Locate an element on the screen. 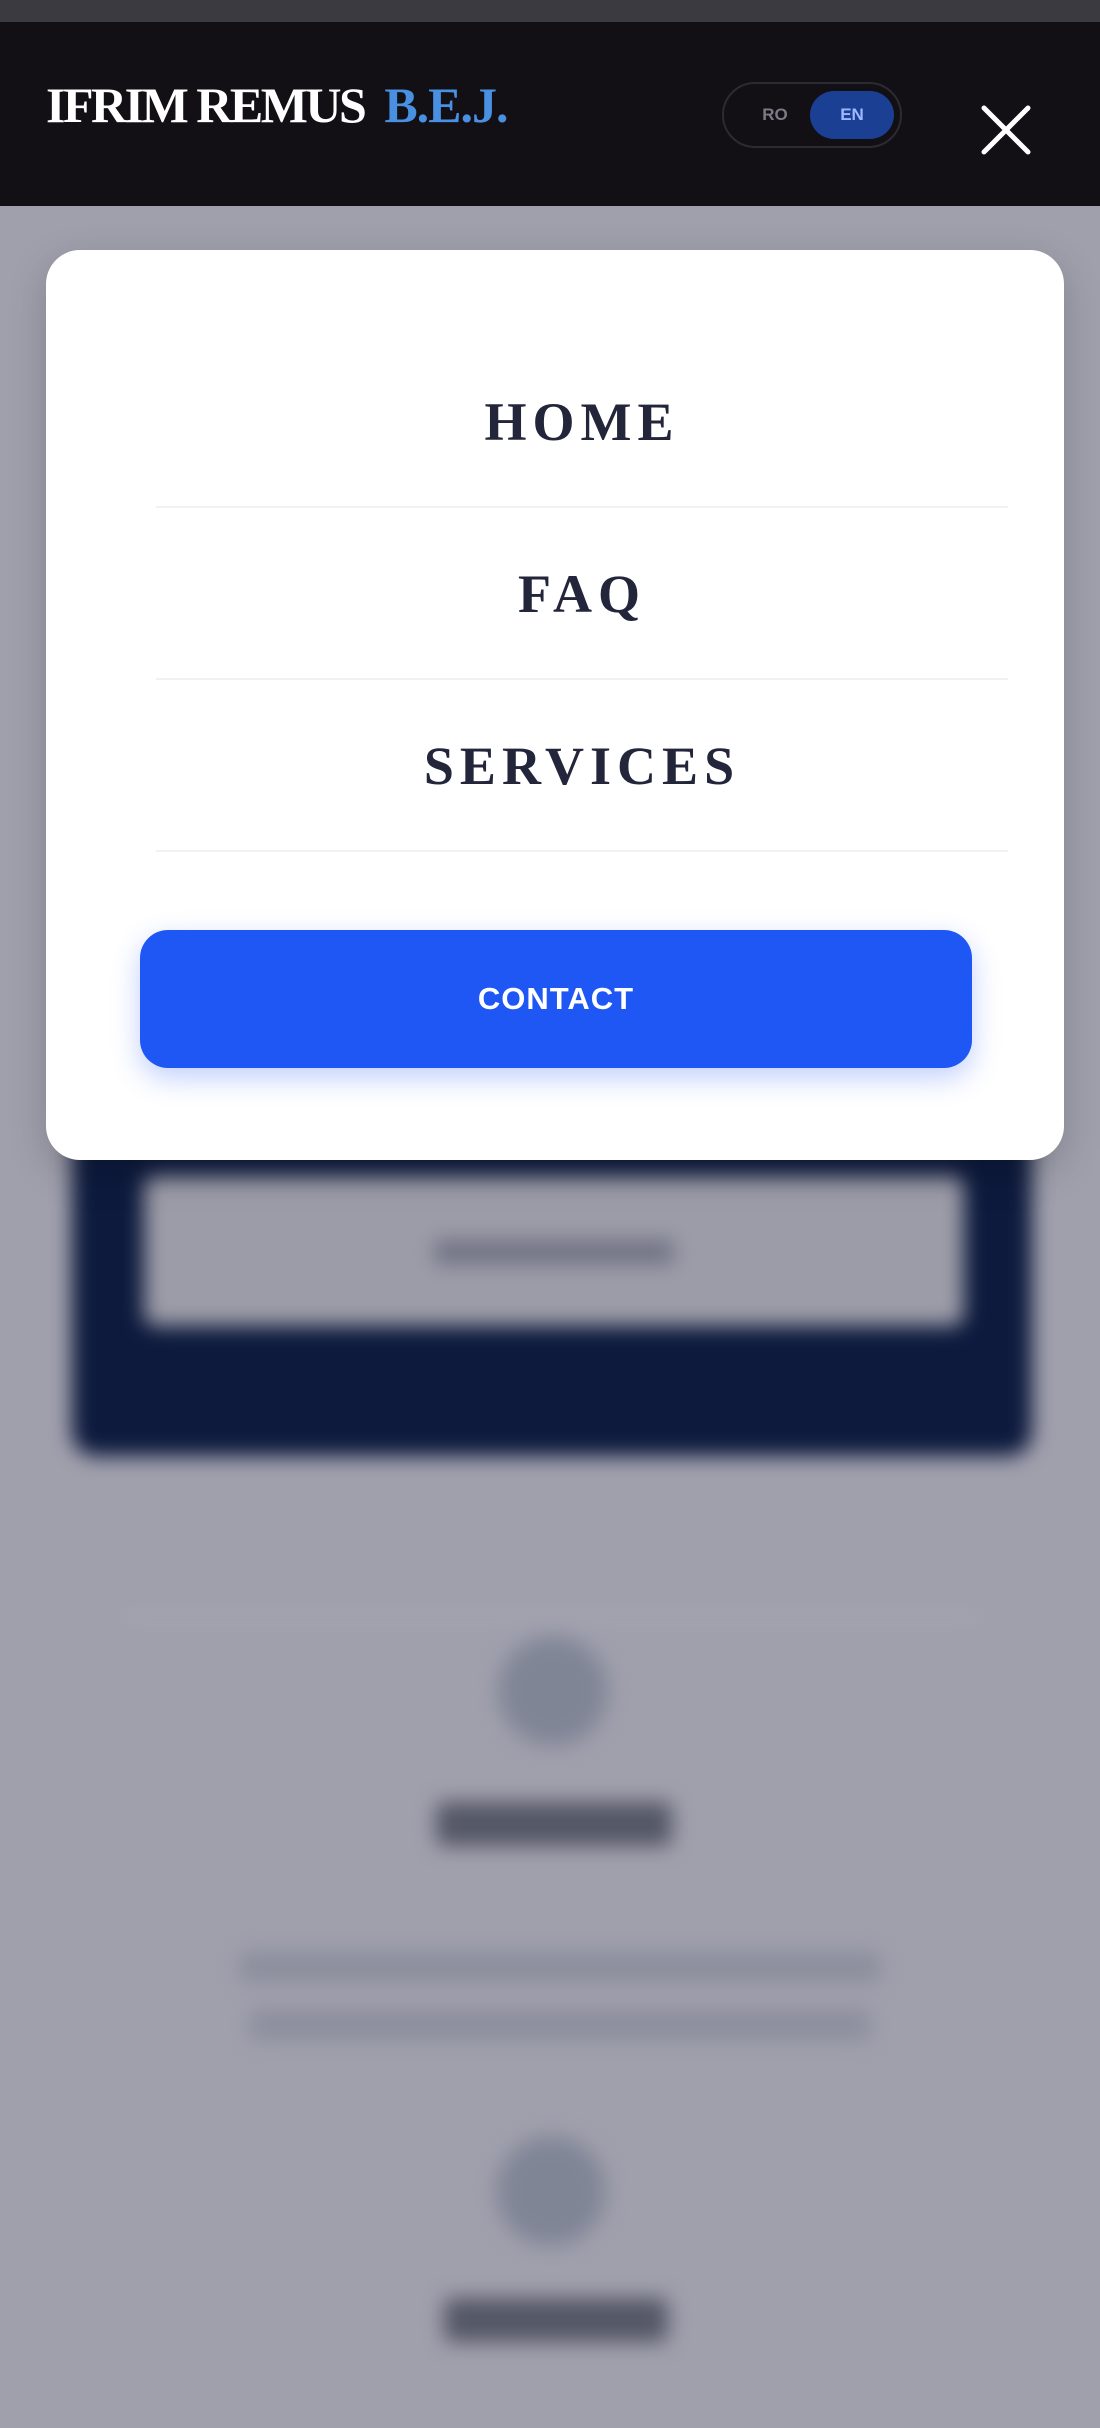 The width and height of the screenshot is (1100, 2428). menu-item-faq: FAQ is located at coordinates (582, 594).